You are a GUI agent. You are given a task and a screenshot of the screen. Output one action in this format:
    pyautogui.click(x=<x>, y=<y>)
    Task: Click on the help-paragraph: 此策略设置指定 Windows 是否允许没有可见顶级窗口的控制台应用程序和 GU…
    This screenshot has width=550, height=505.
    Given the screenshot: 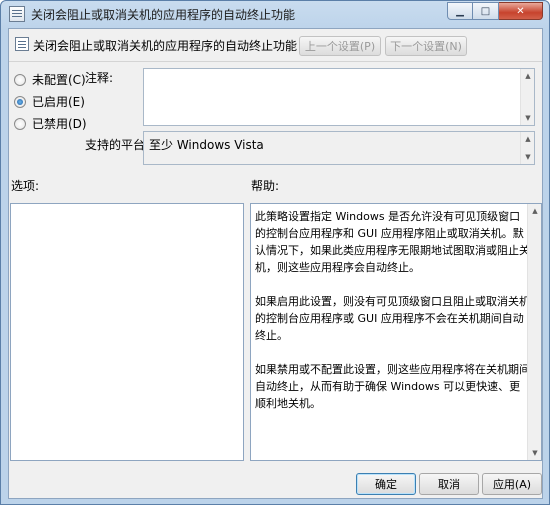 What is the action you would take?
    pyautogui.click(x=392, y=242)
    